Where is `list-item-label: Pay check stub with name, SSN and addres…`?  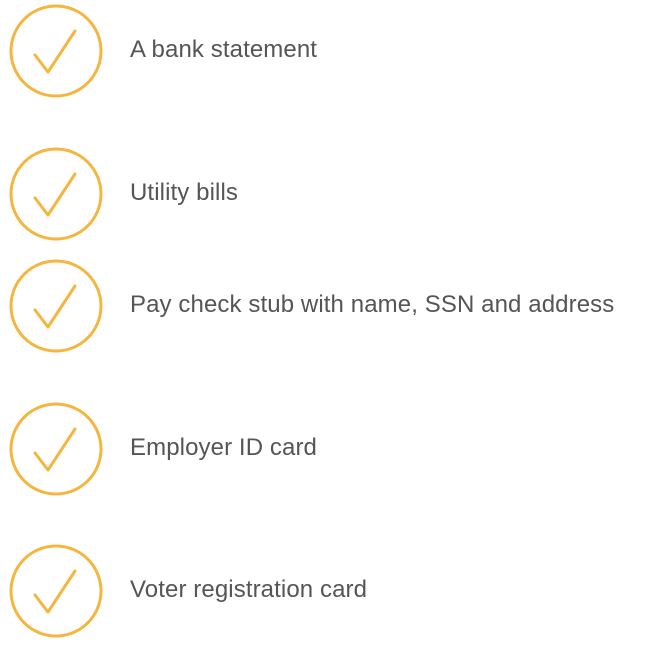 list-item-label: Pay check stub with name, SSN and addres… is located at coordinates (372, 304).